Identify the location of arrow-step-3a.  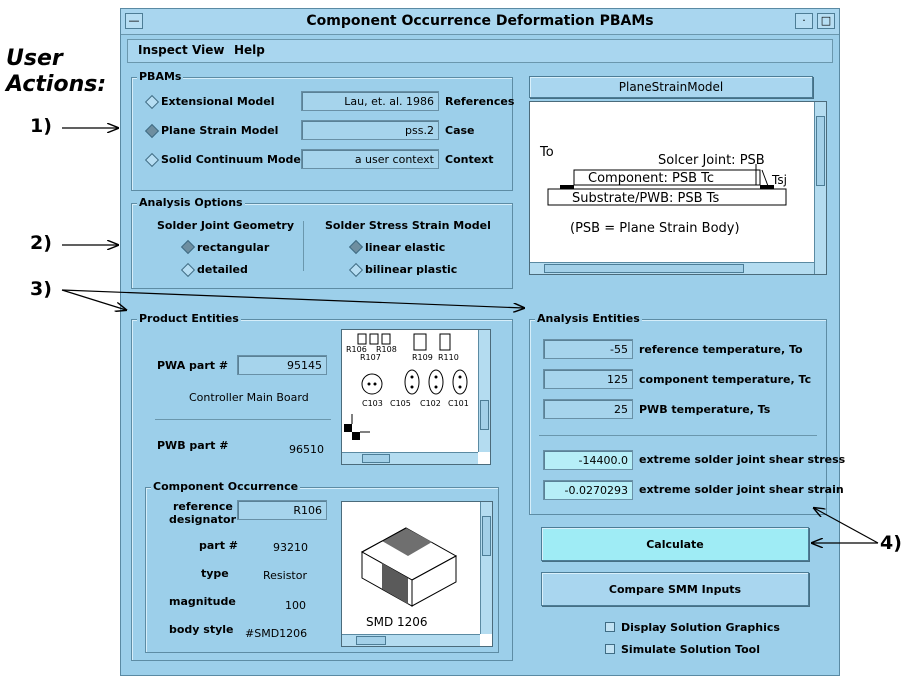
(93, 299).